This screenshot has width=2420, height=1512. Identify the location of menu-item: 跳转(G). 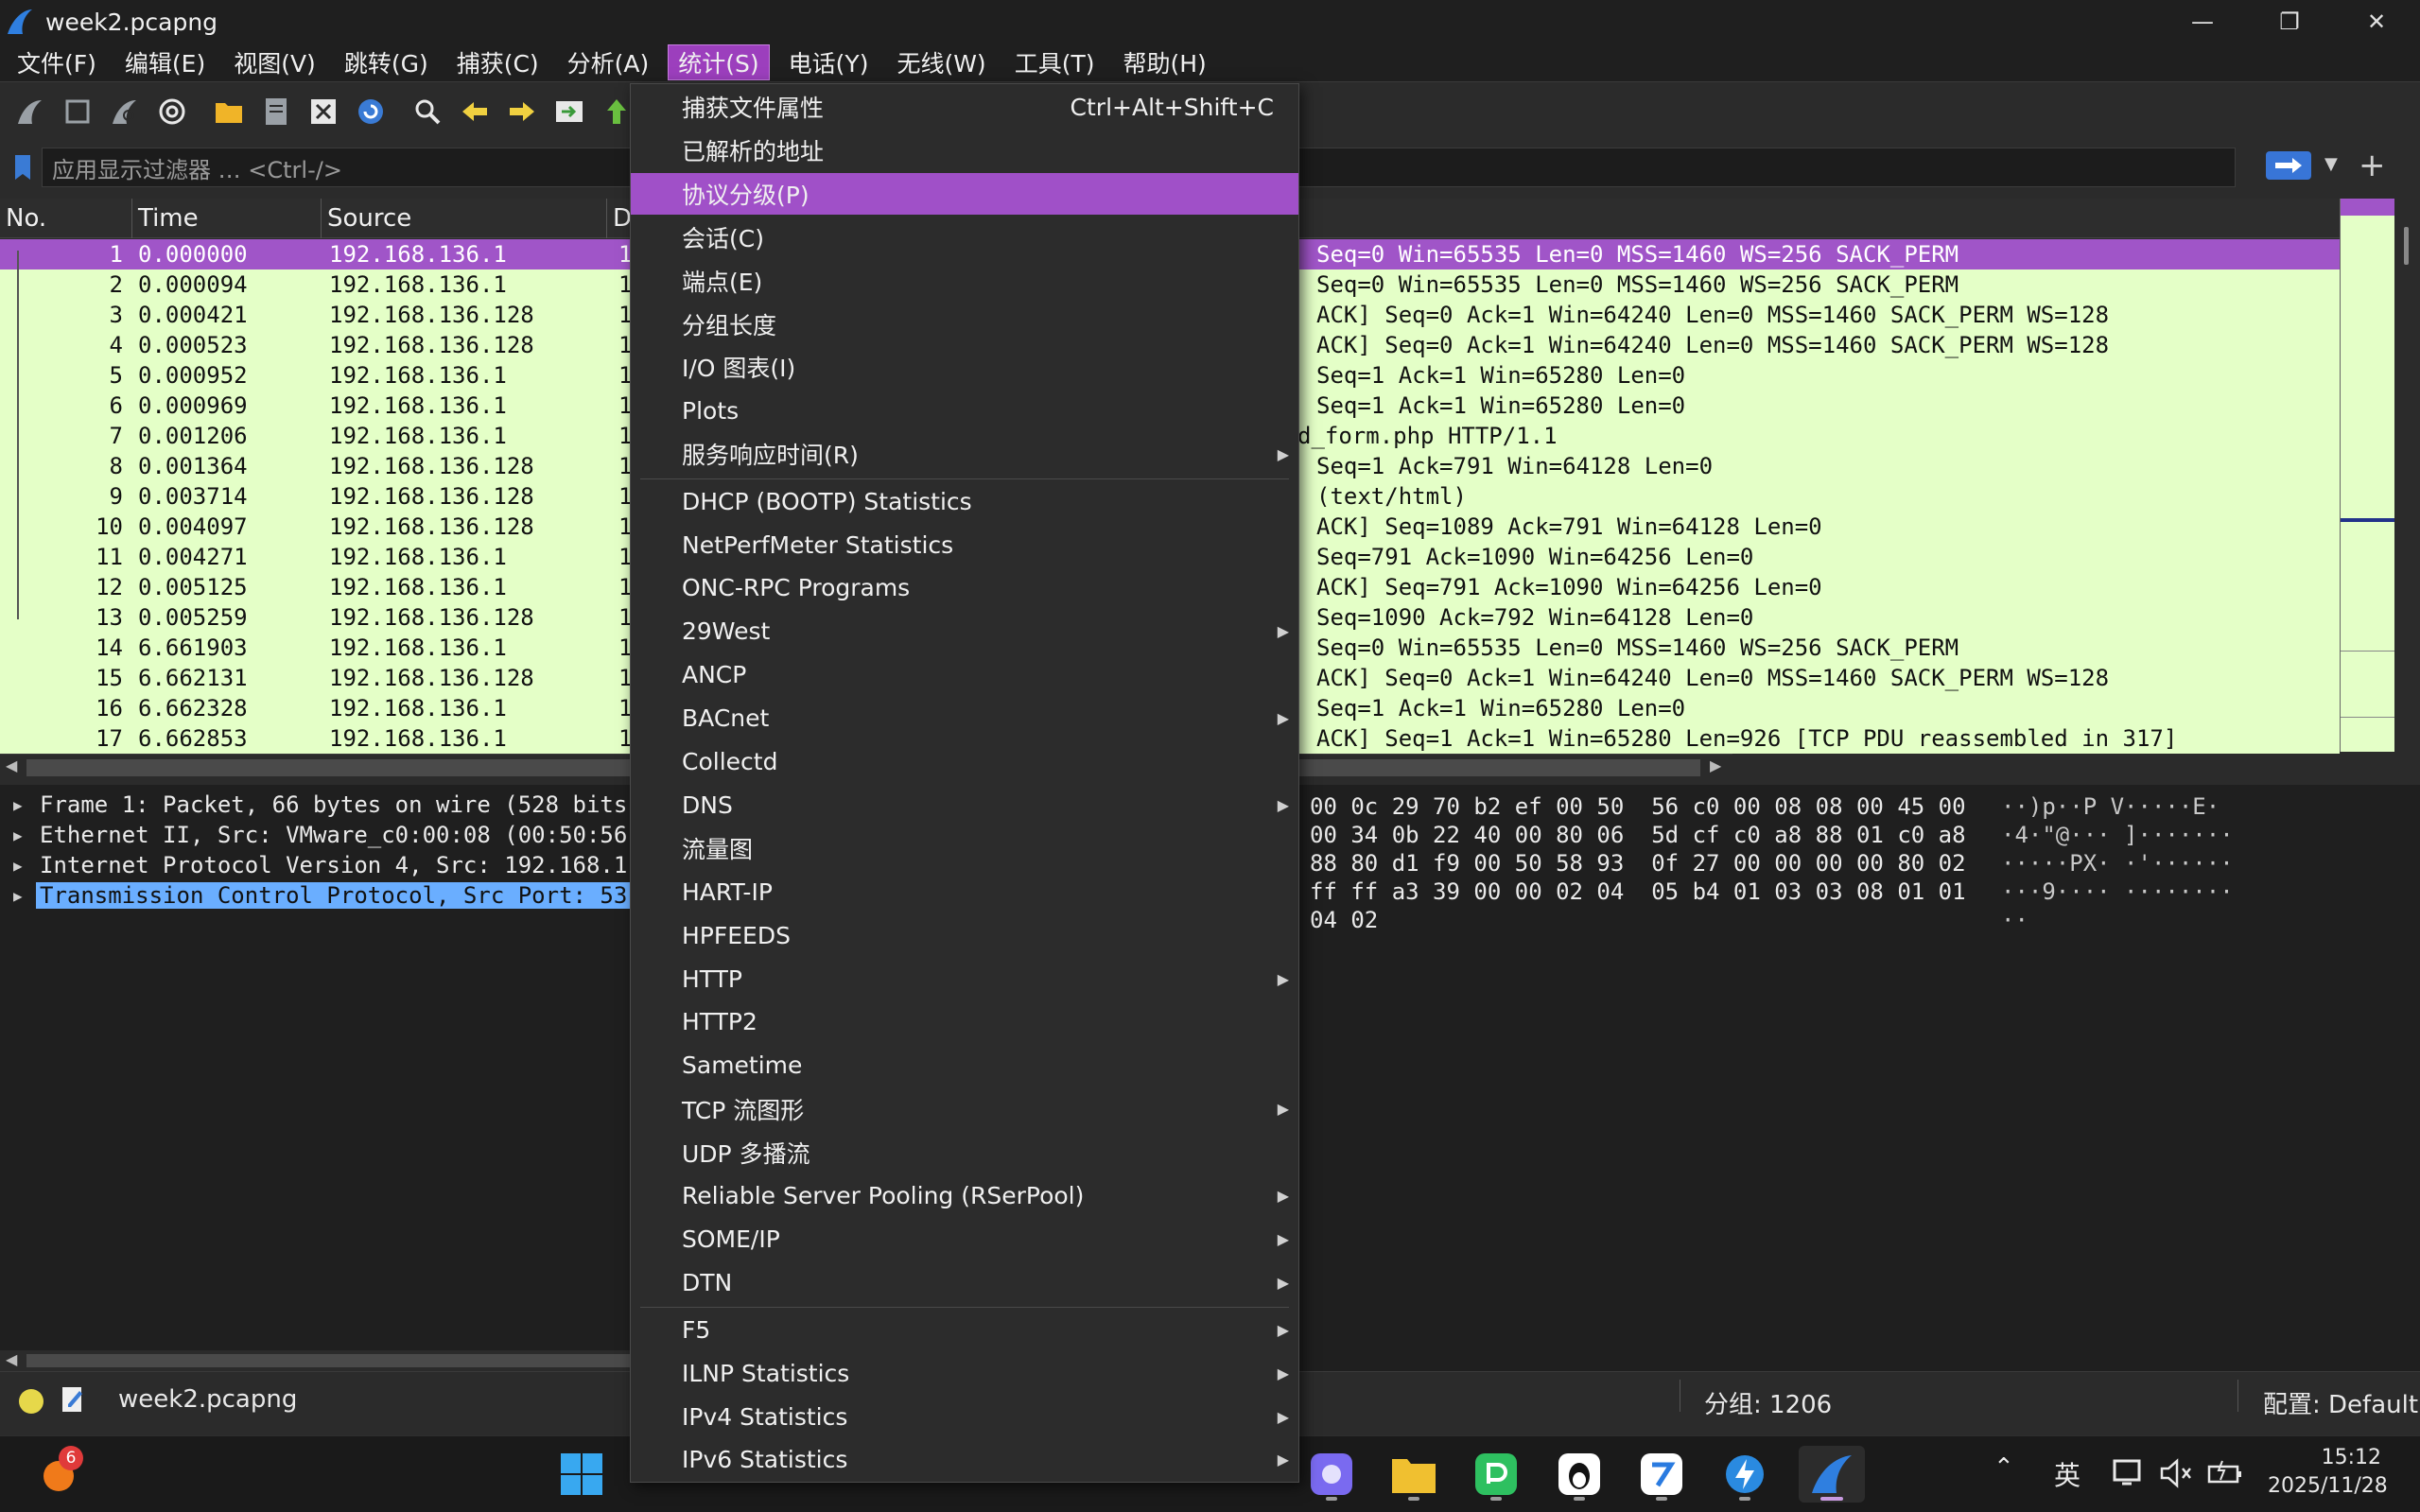
(387, 62).